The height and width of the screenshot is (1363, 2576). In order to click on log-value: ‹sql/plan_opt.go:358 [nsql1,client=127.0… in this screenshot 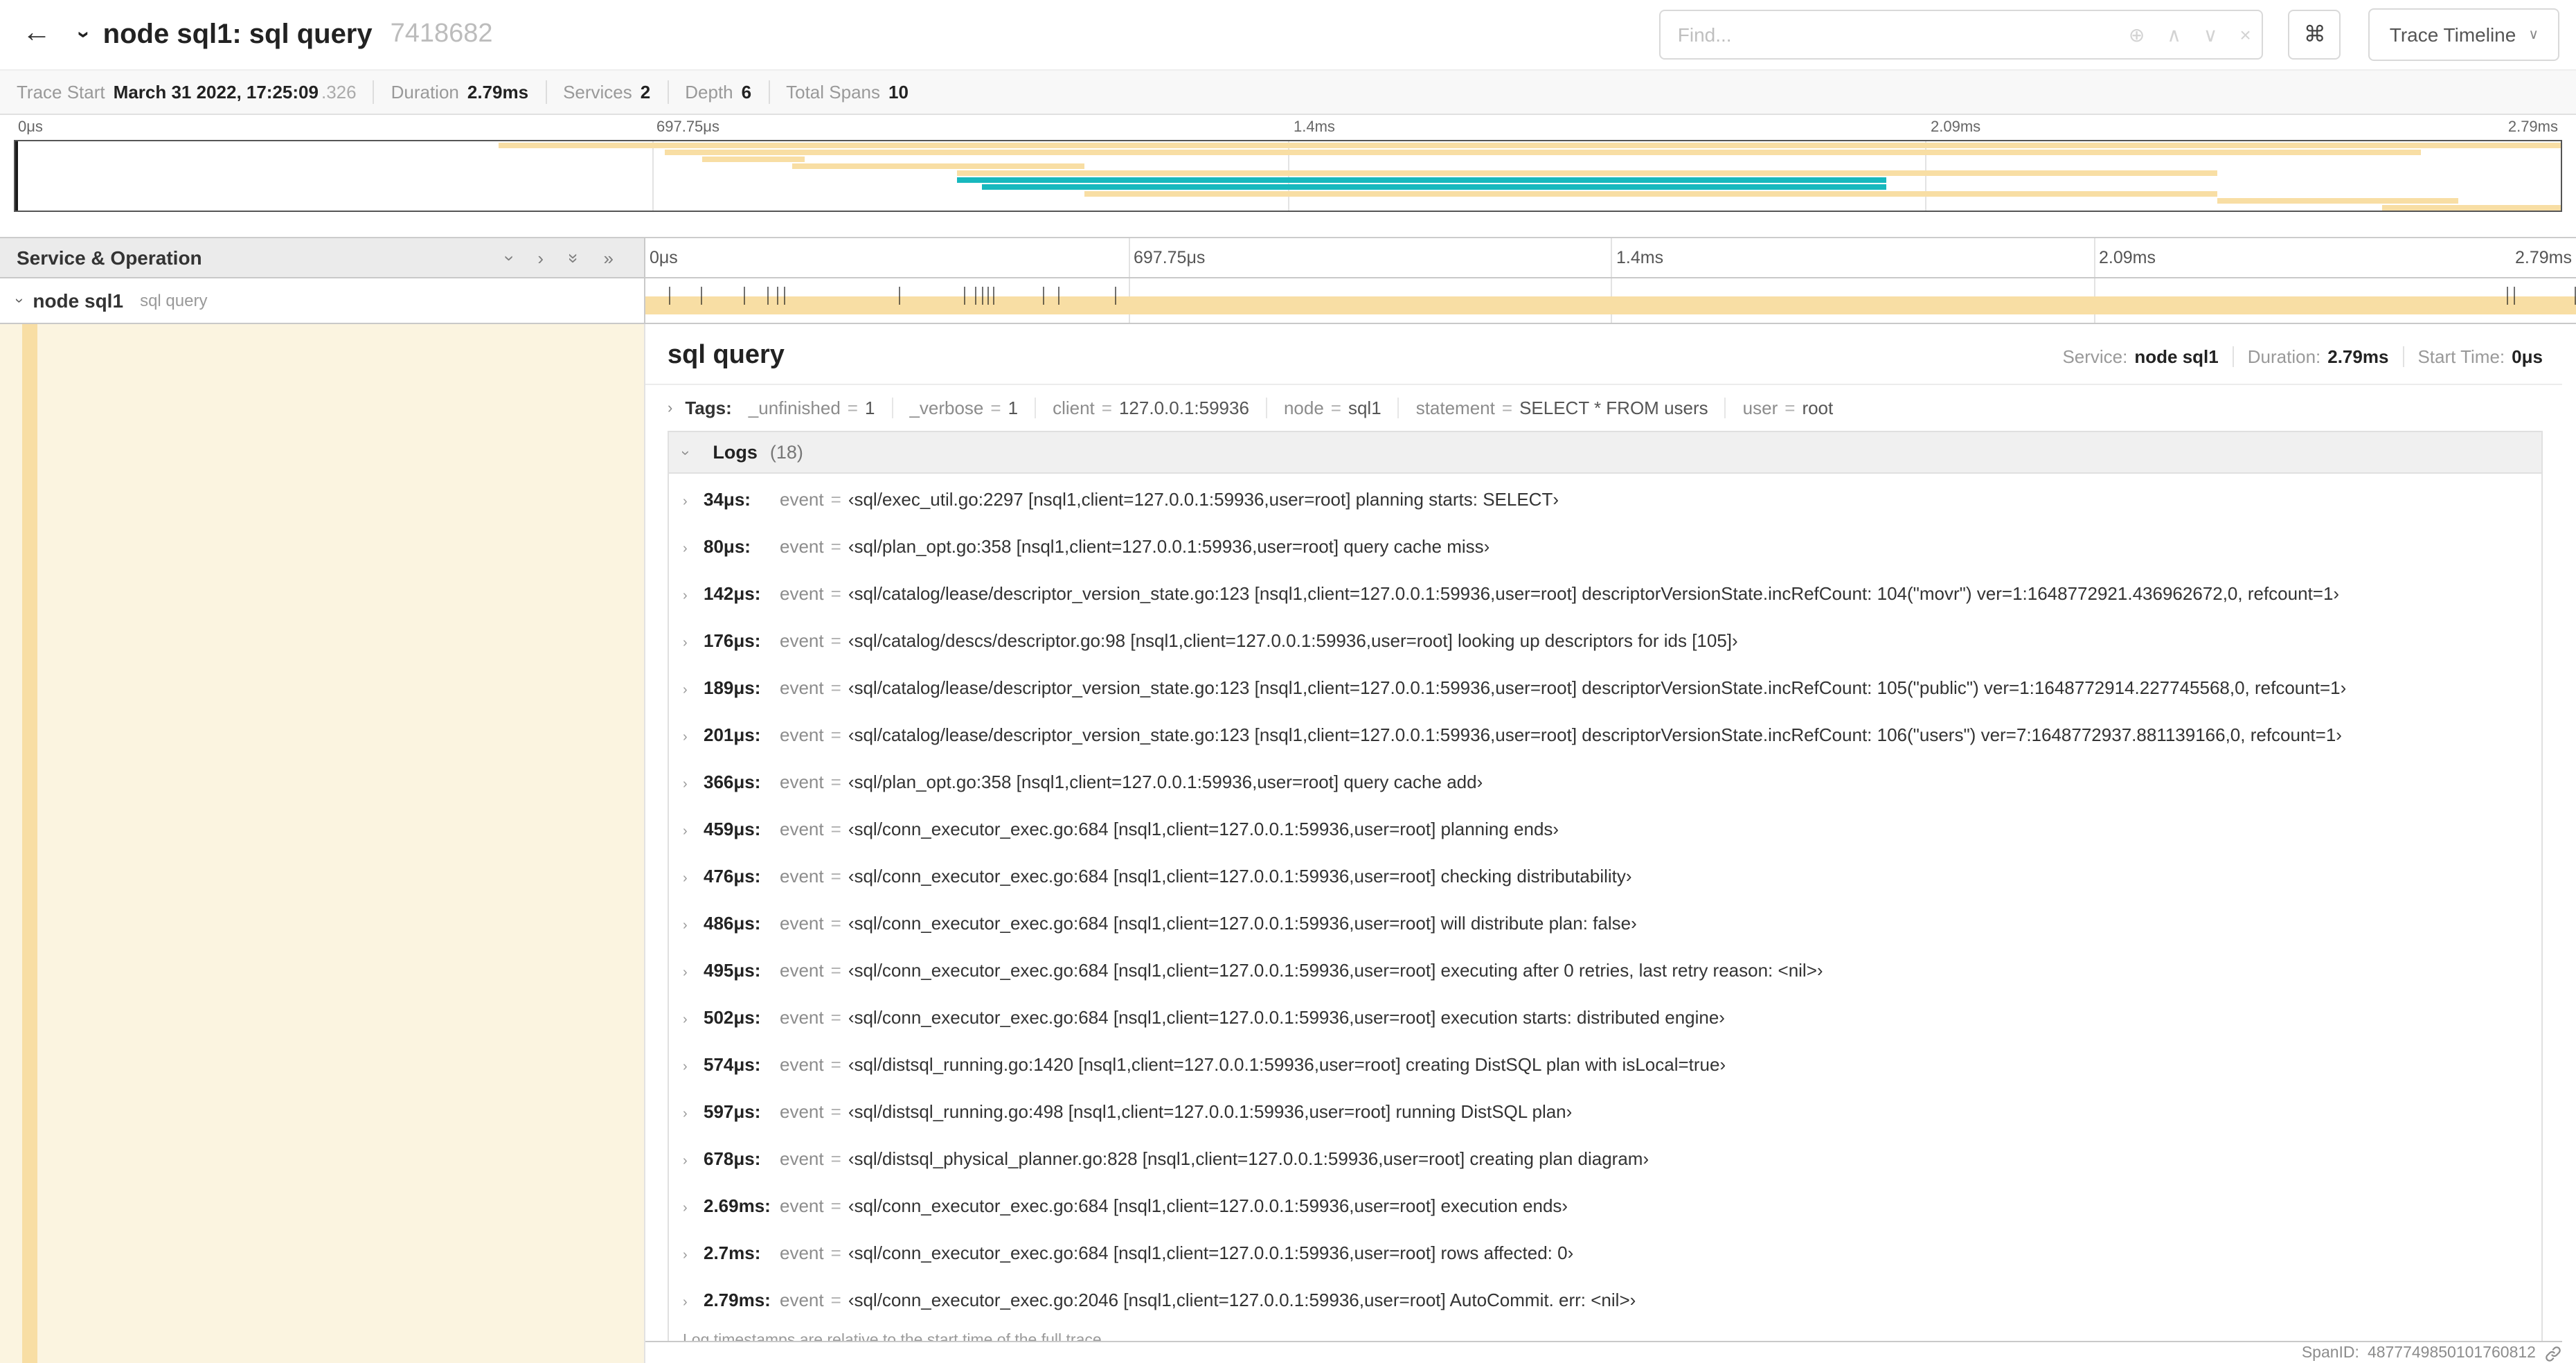, I will do `click(1169, 546)`.